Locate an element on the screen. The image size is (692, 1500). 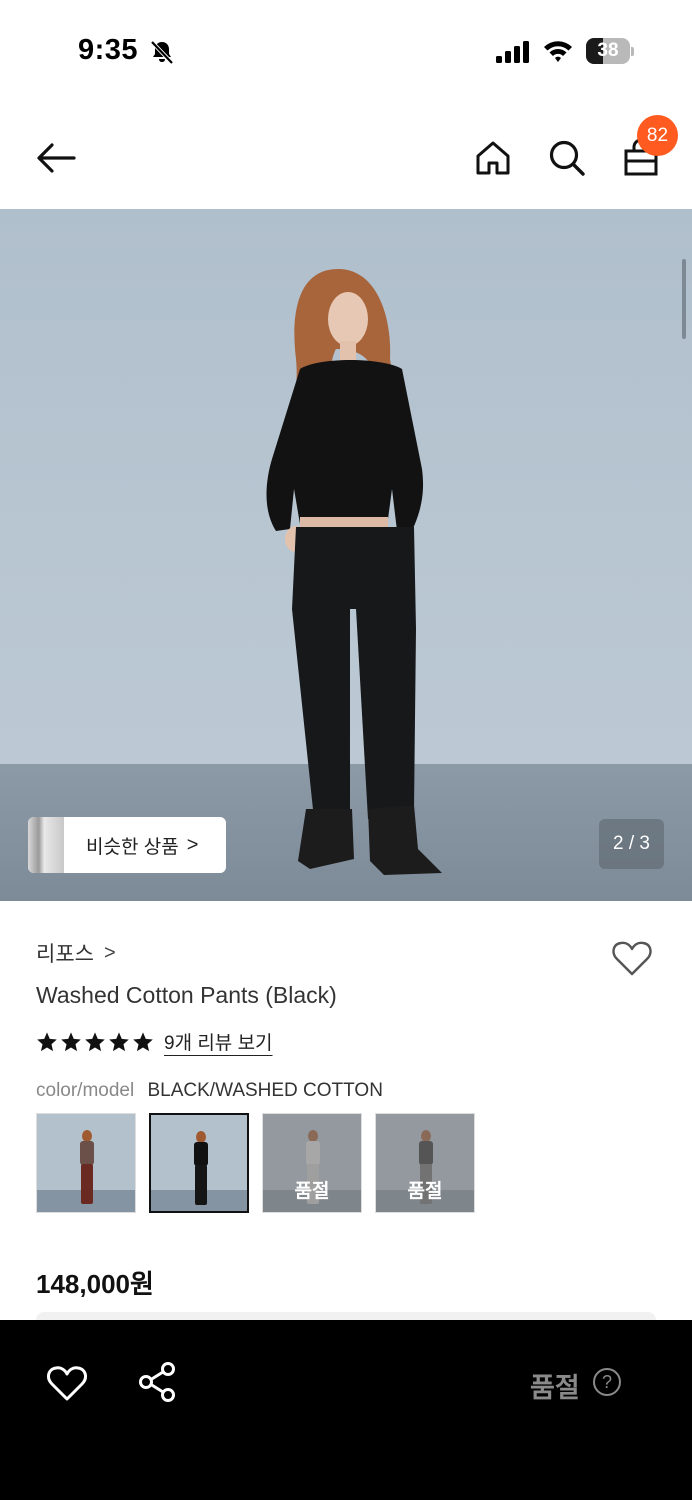
model-photo is located at coordinates (354, 572).